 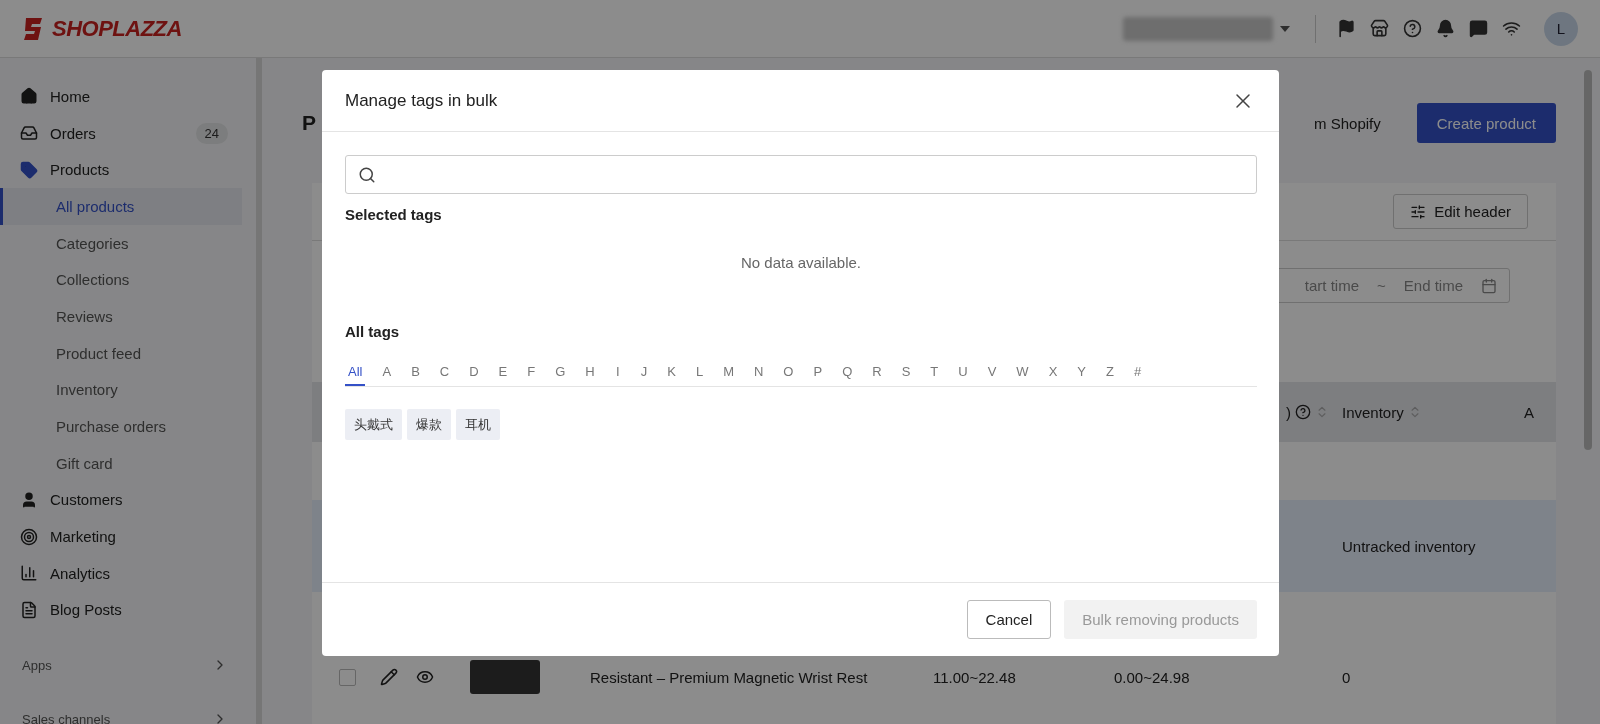 What do you see at coordinates (121, 206) in the screenshot?
I see `nav-subitem: All products` at bounding box center [121, 206].